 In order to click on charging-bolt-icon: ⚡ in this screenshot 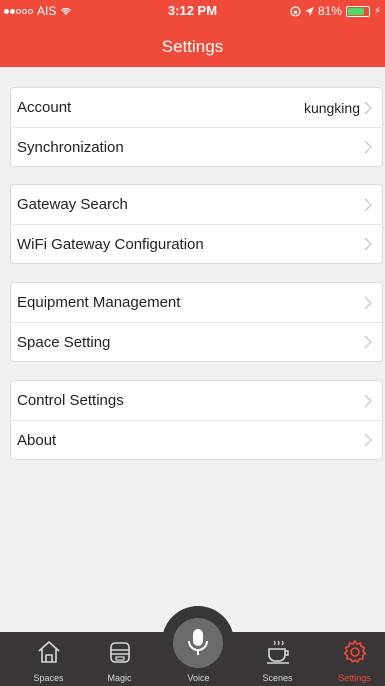, I will do `click(377, 11)`.